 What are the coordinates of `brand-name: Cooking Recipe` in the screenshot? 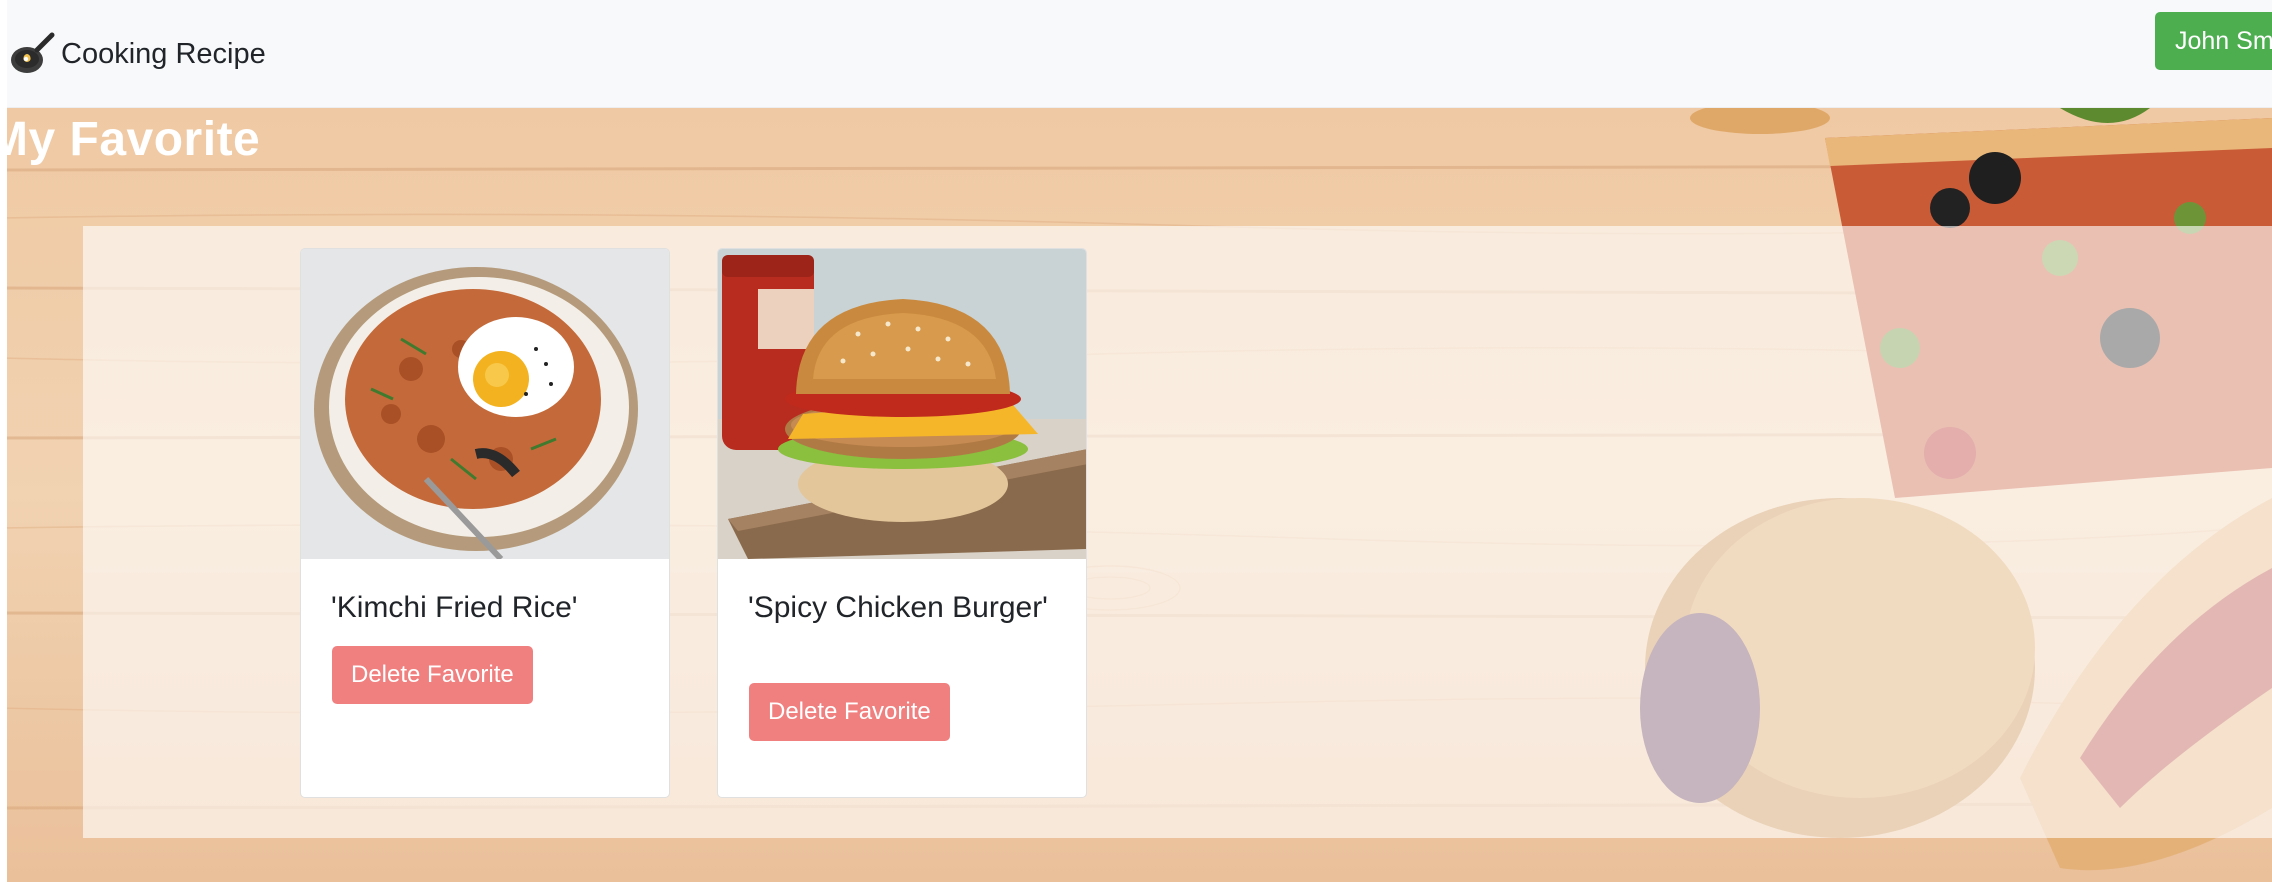 It's located at (163, 53).